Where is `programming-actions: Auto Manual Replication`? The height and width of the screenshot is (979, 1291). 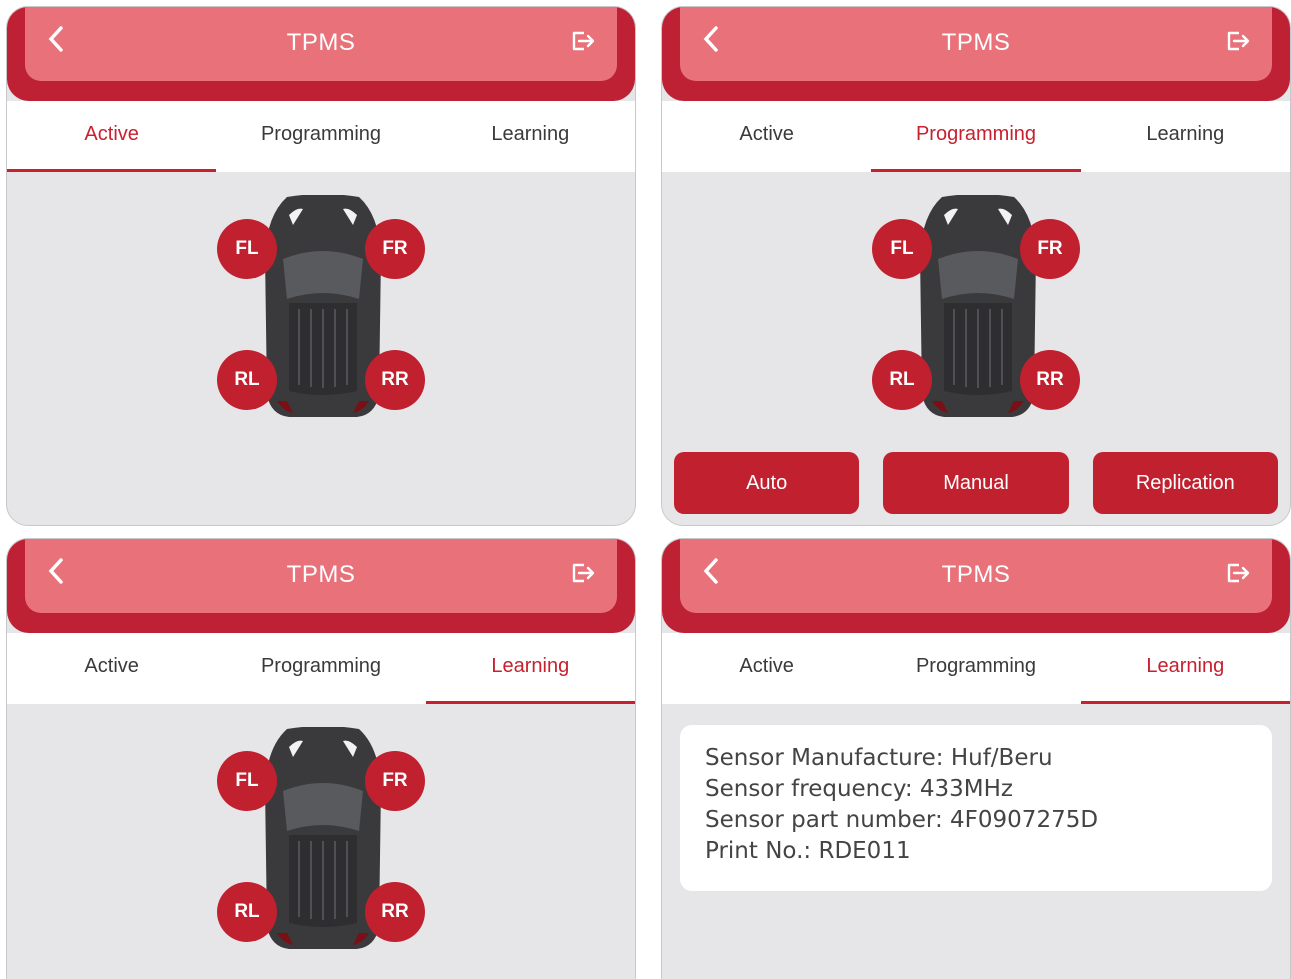 programming-actions: Auto Manual Replication is located at coordinates (976, 483).